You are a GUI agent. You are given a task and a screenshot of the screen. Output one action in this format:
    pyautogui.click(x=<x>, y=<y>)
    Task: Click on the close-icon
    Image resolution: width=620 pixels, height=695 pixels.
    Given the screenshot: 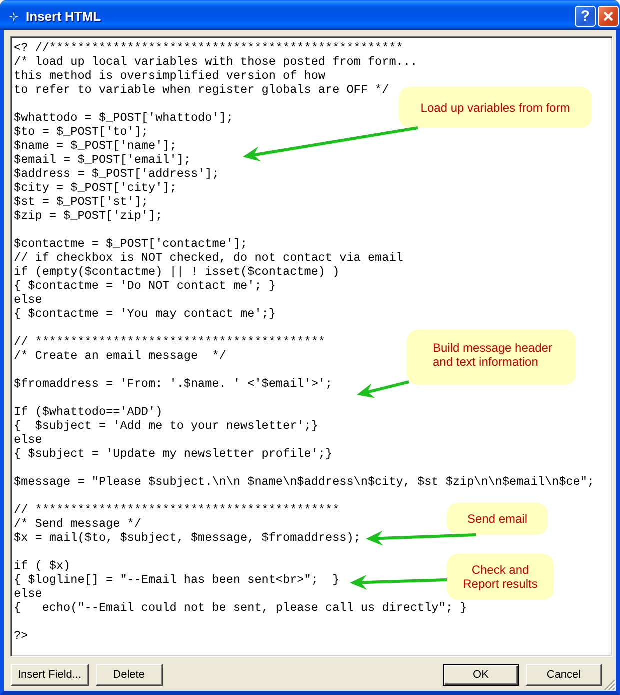 What is the action you would take?
    pyautogui.click(x=608, y=16)
    